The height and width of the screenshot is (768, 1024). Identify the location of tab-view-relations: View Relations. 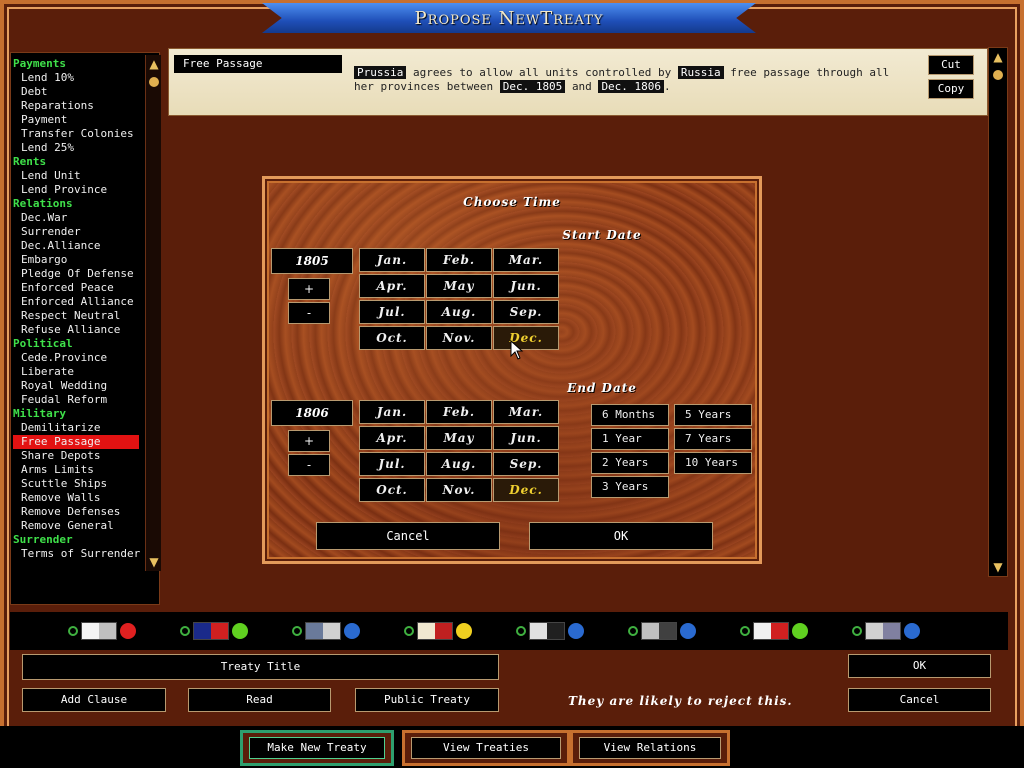
(650, 748).